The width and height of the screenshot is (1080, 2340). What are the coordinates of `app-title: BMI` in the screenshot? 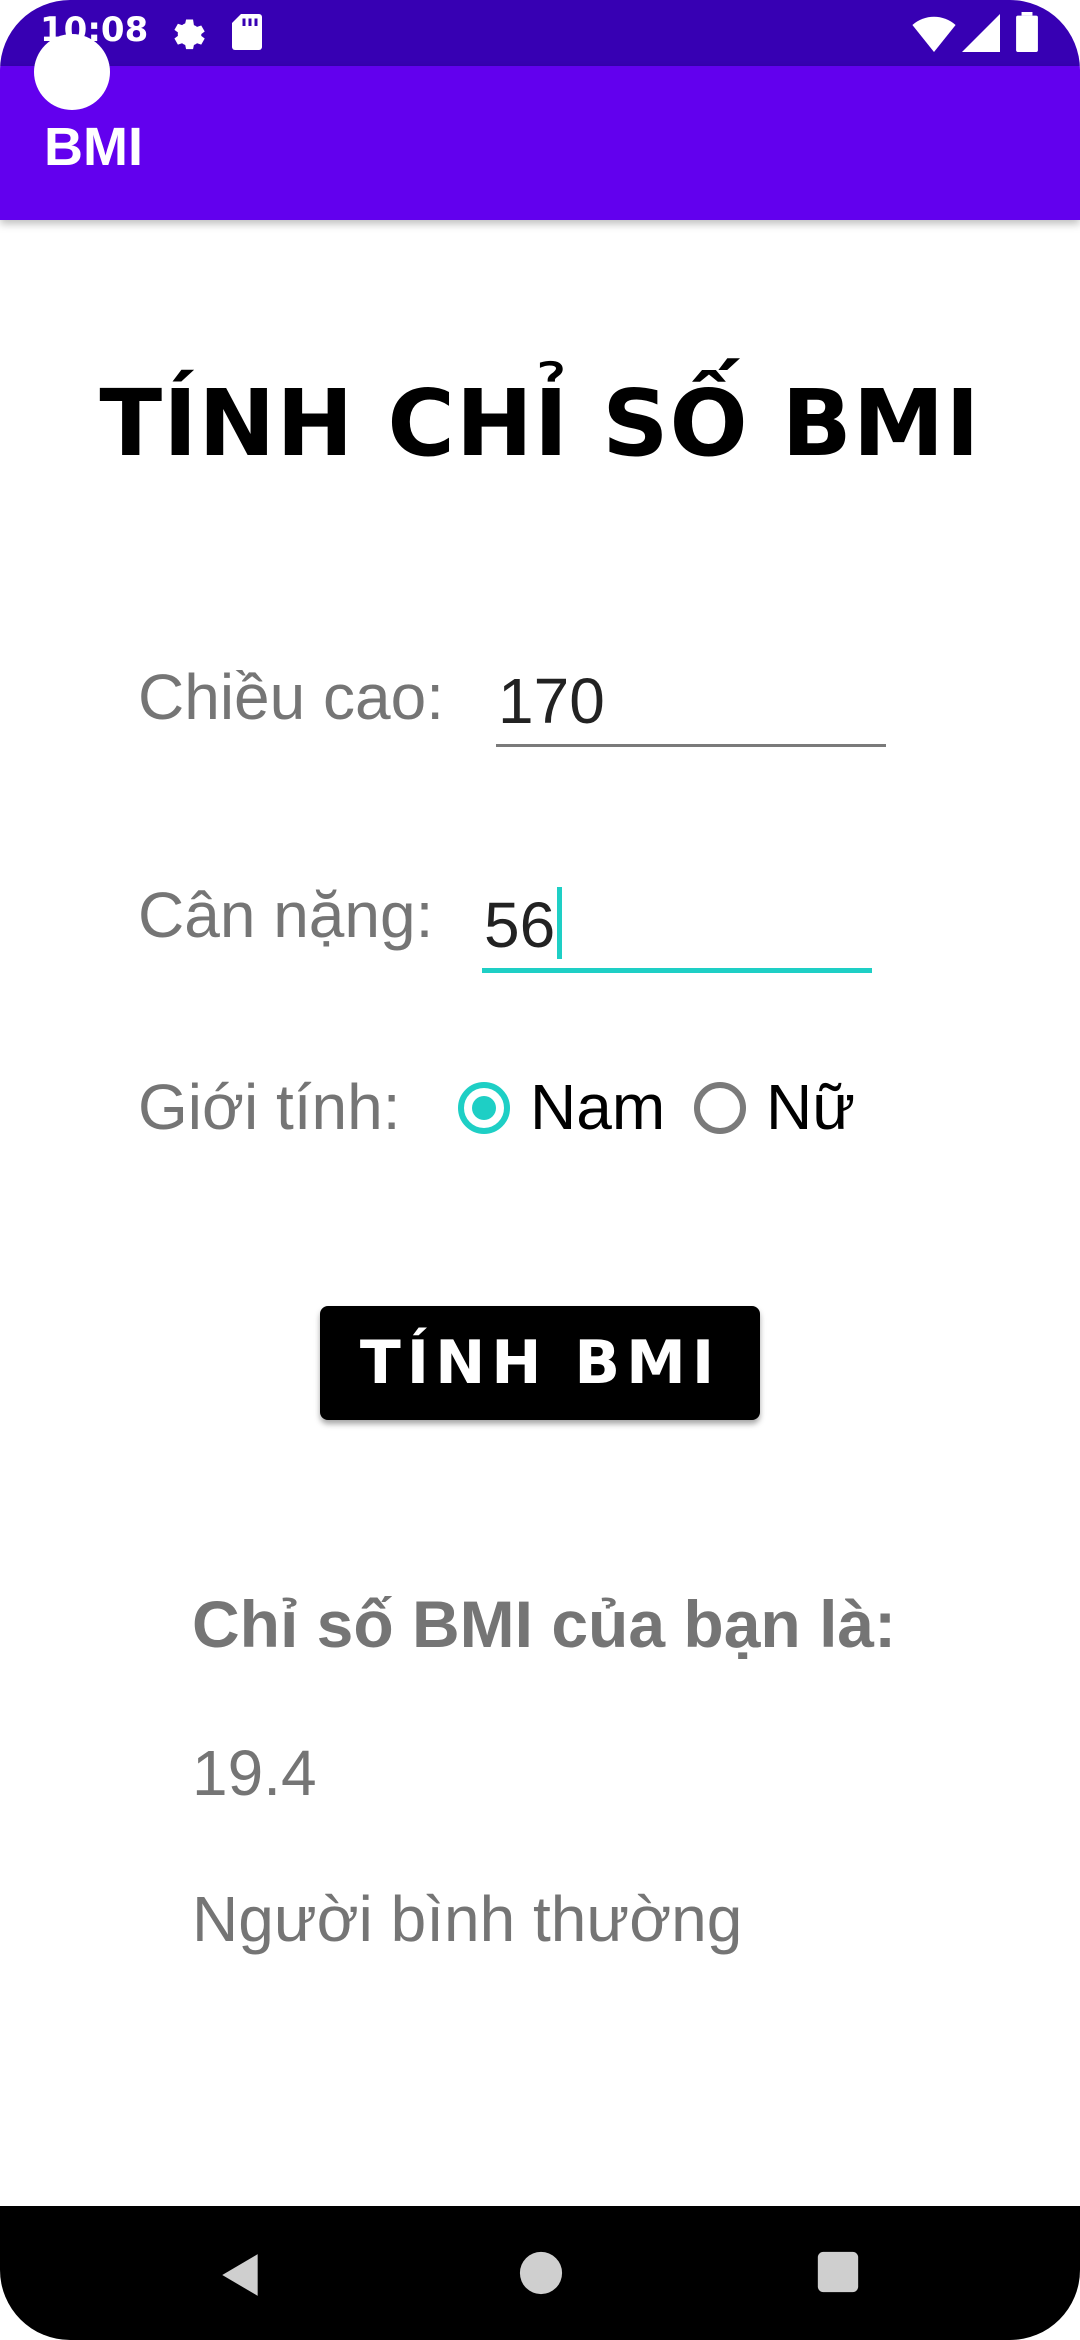 It's located at (93, 147).